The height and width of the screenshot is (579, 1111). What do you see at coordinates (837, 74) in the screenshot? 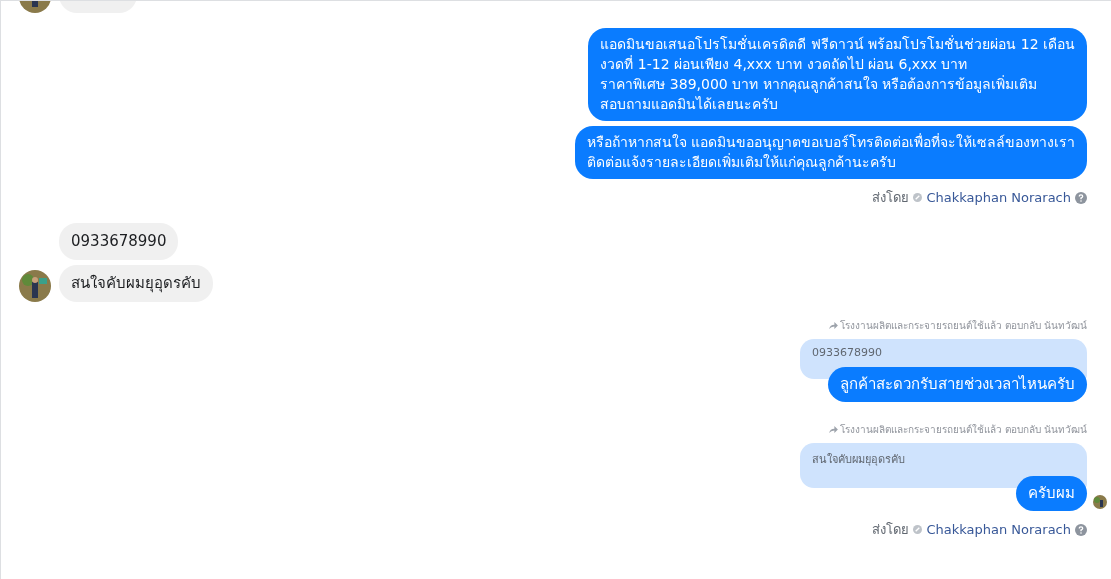
I see `message-bubble: แอดมินขอเสนอโปรโมชั่นเครดิตดี ฟรีดาวน์ พร้อมโปรโมชั่นช่วยผ่อน 12 เดือน งวดที่ 1-12 ผ่อนเพียง 4,xxx บาท งวดถัดไป ผ่อน 6,xxx บาท ราคาพิเศษ 389,000 บาท หากคุณลูกค้าสนใจ หรือต้องการข้อมูลเพิ่มเติม สอบถามแอดมินได้เลยนะครับ` at bounding box center [837, 74].